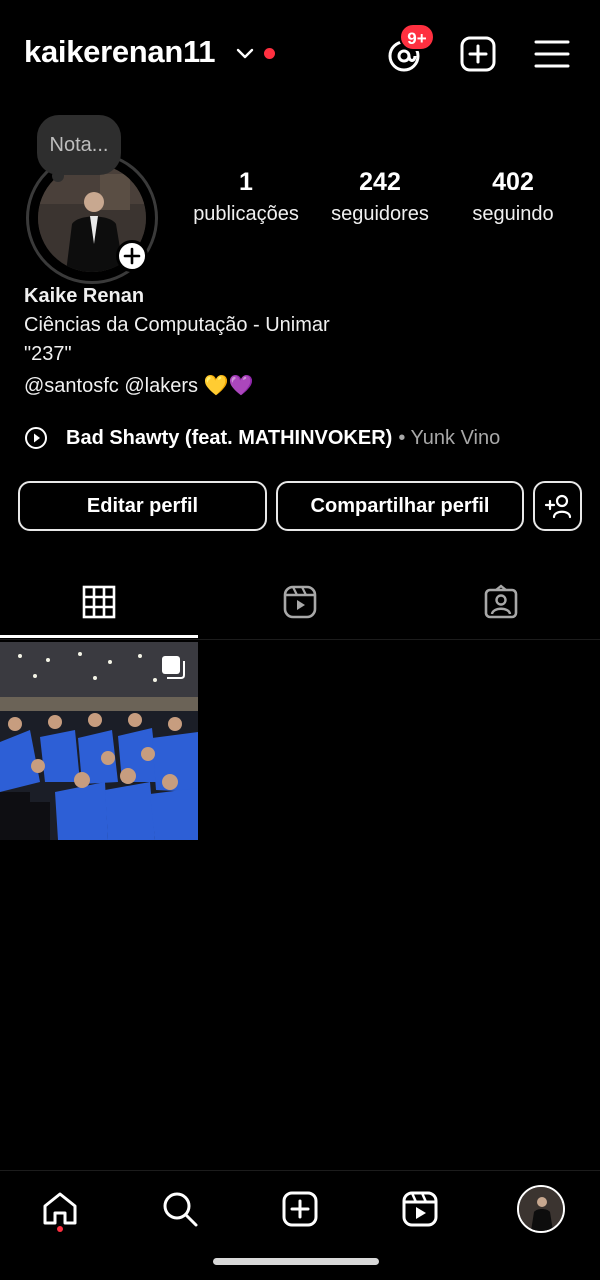 The width and height of the screenshot is (600, 1280). I want to click on account-switcher-username: kaikerenan11, so click(119, 52).